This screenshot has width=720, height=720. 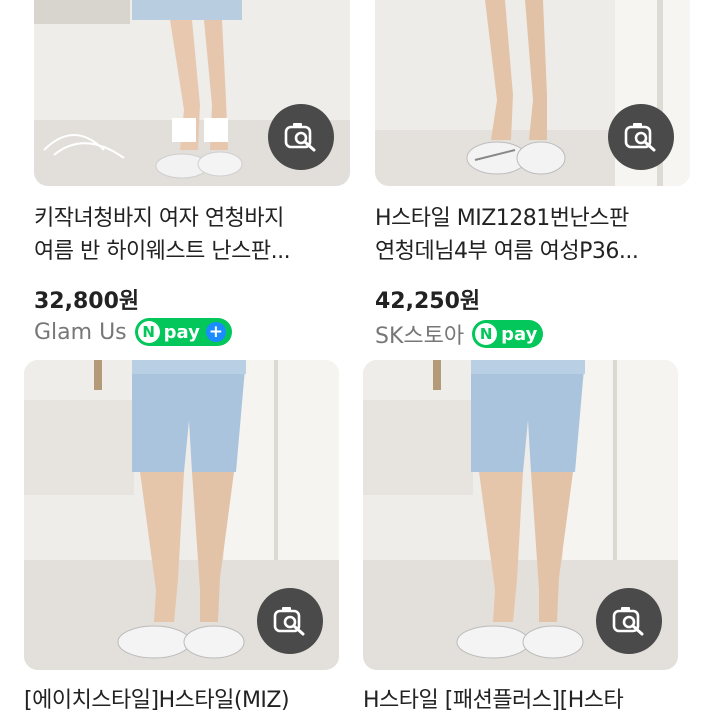 I want to click on npay-badge: N pay +, so click(x=183, y=332).